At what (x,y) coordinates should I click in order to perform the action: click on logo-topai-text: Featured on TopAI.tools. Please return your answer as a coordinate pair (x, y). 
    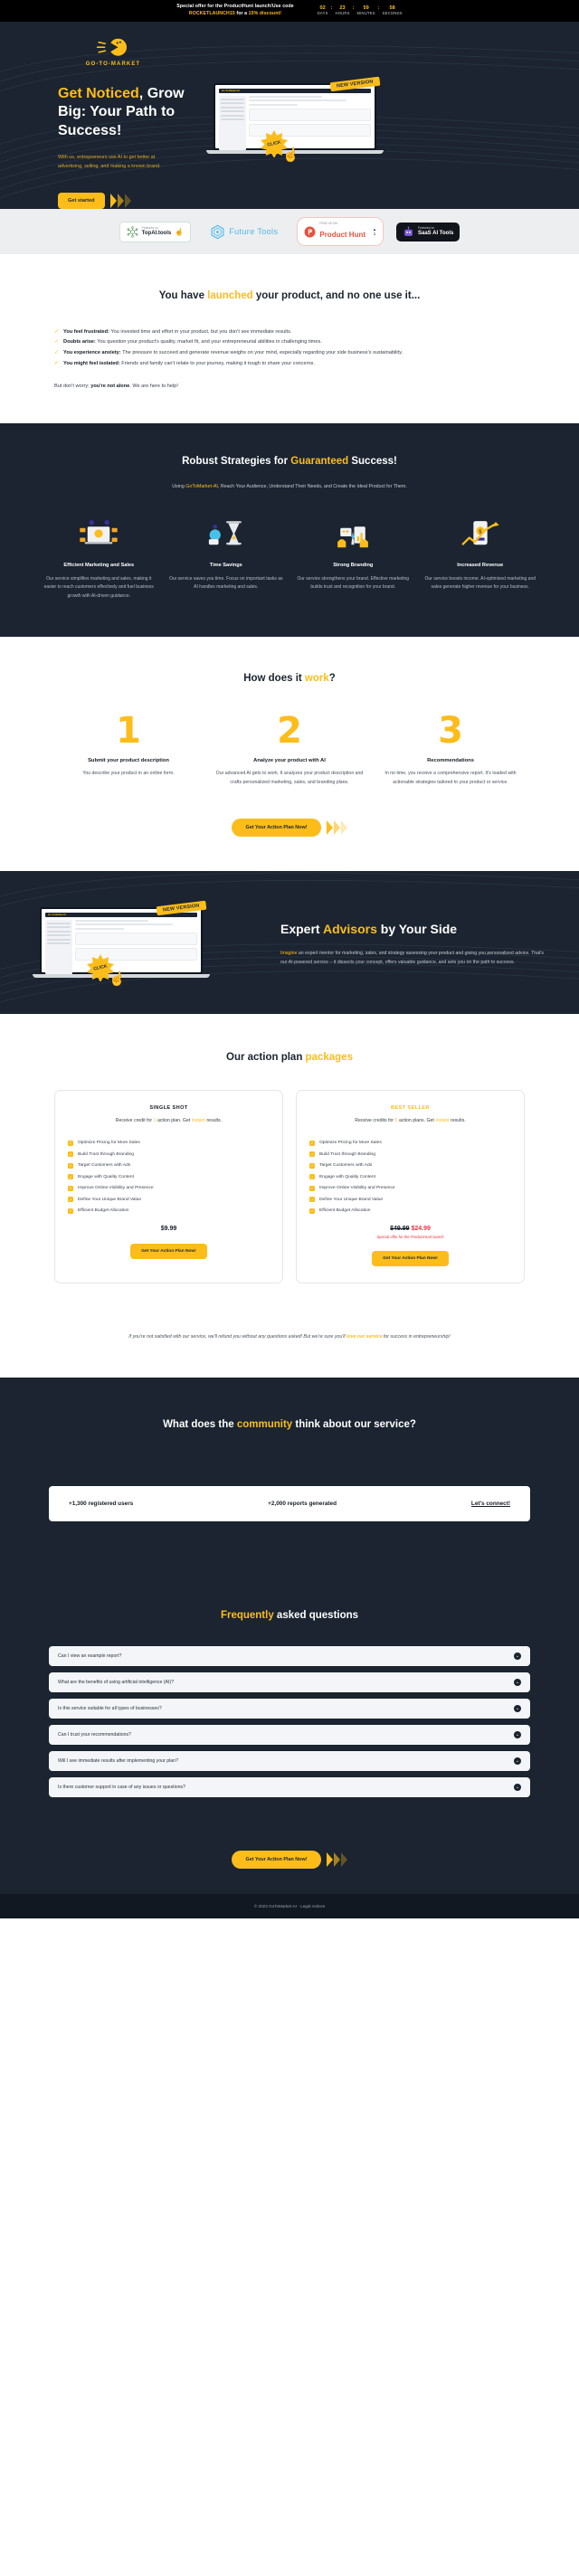
    Looking at the image, I should click on (157, 232).